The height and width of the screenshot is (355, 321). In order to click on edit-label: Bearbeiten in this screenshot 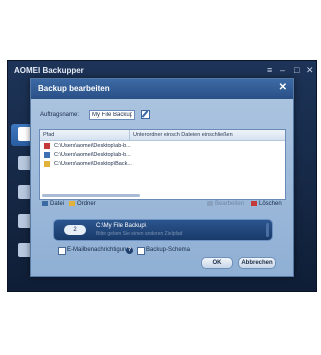, I will do `click(230, 204)`.